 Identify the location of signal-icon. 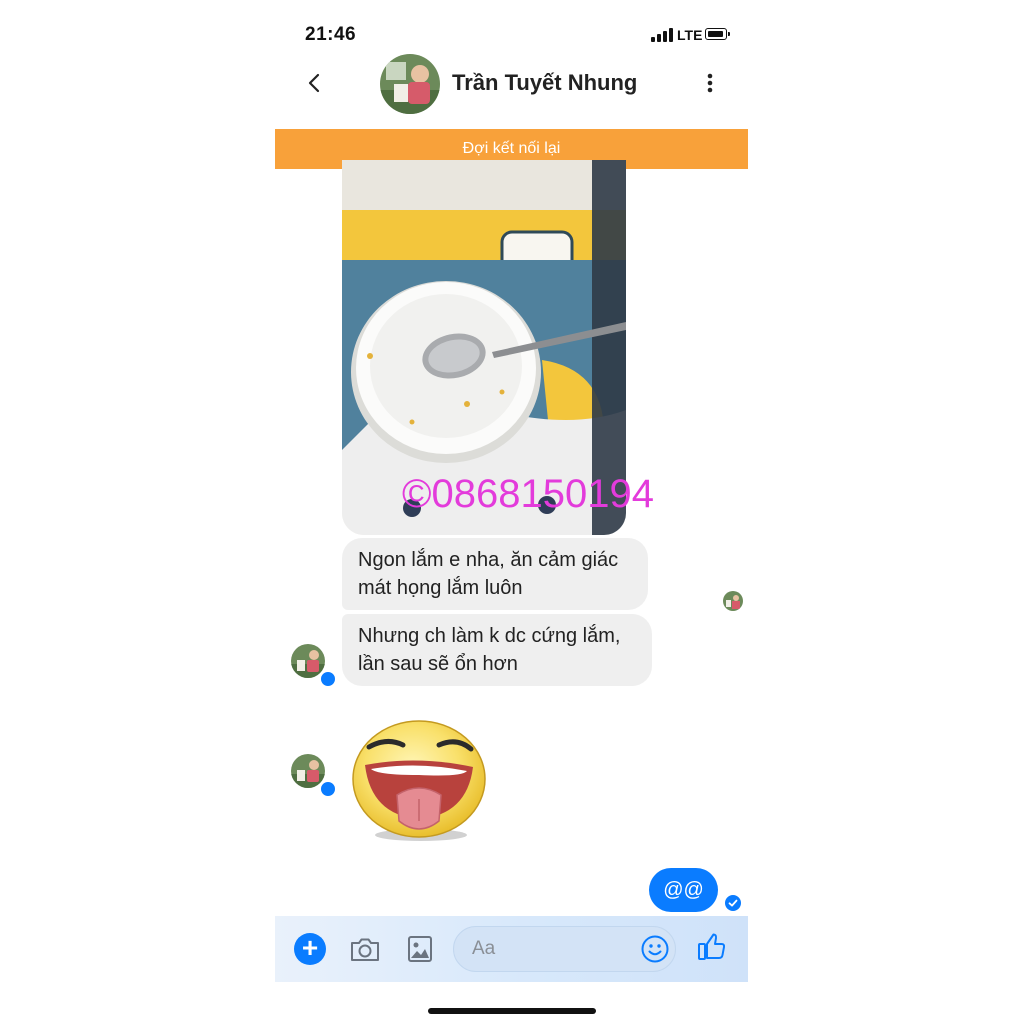
(662, 35).